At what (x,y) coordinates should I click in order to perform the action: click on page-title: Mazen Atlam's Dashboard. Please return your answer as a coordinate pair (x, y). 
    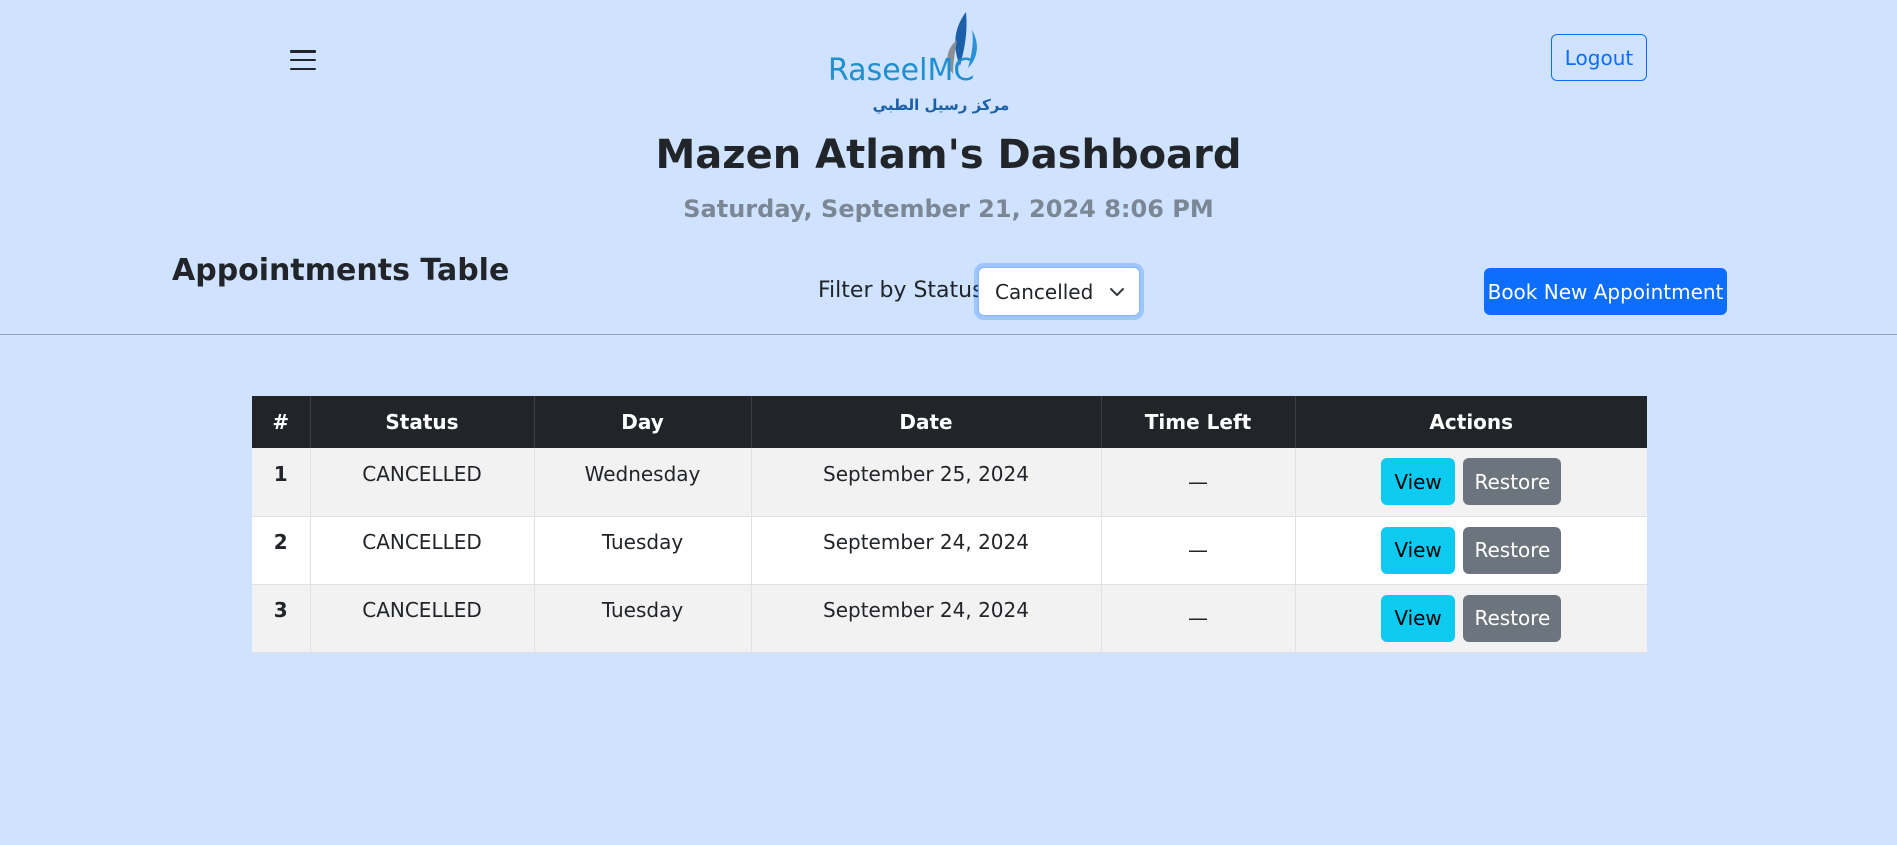
    Looking at the image, I should click on (948, 155).